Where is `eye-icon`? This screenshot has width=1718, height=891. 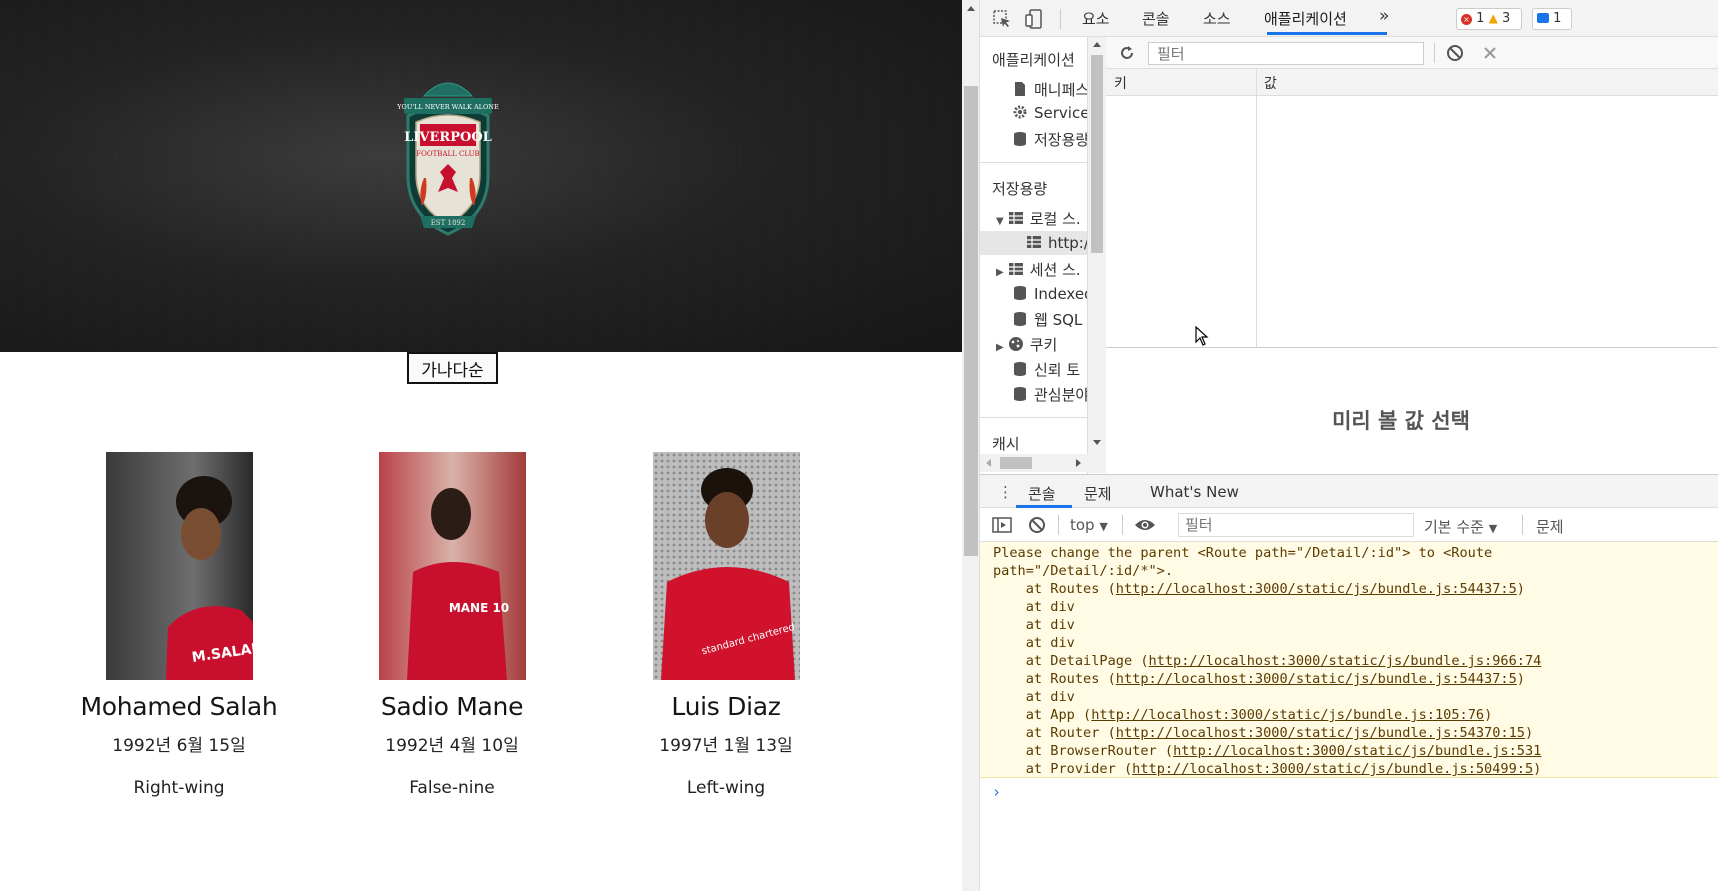
eye-icon is located at coordinates (1145, 525).